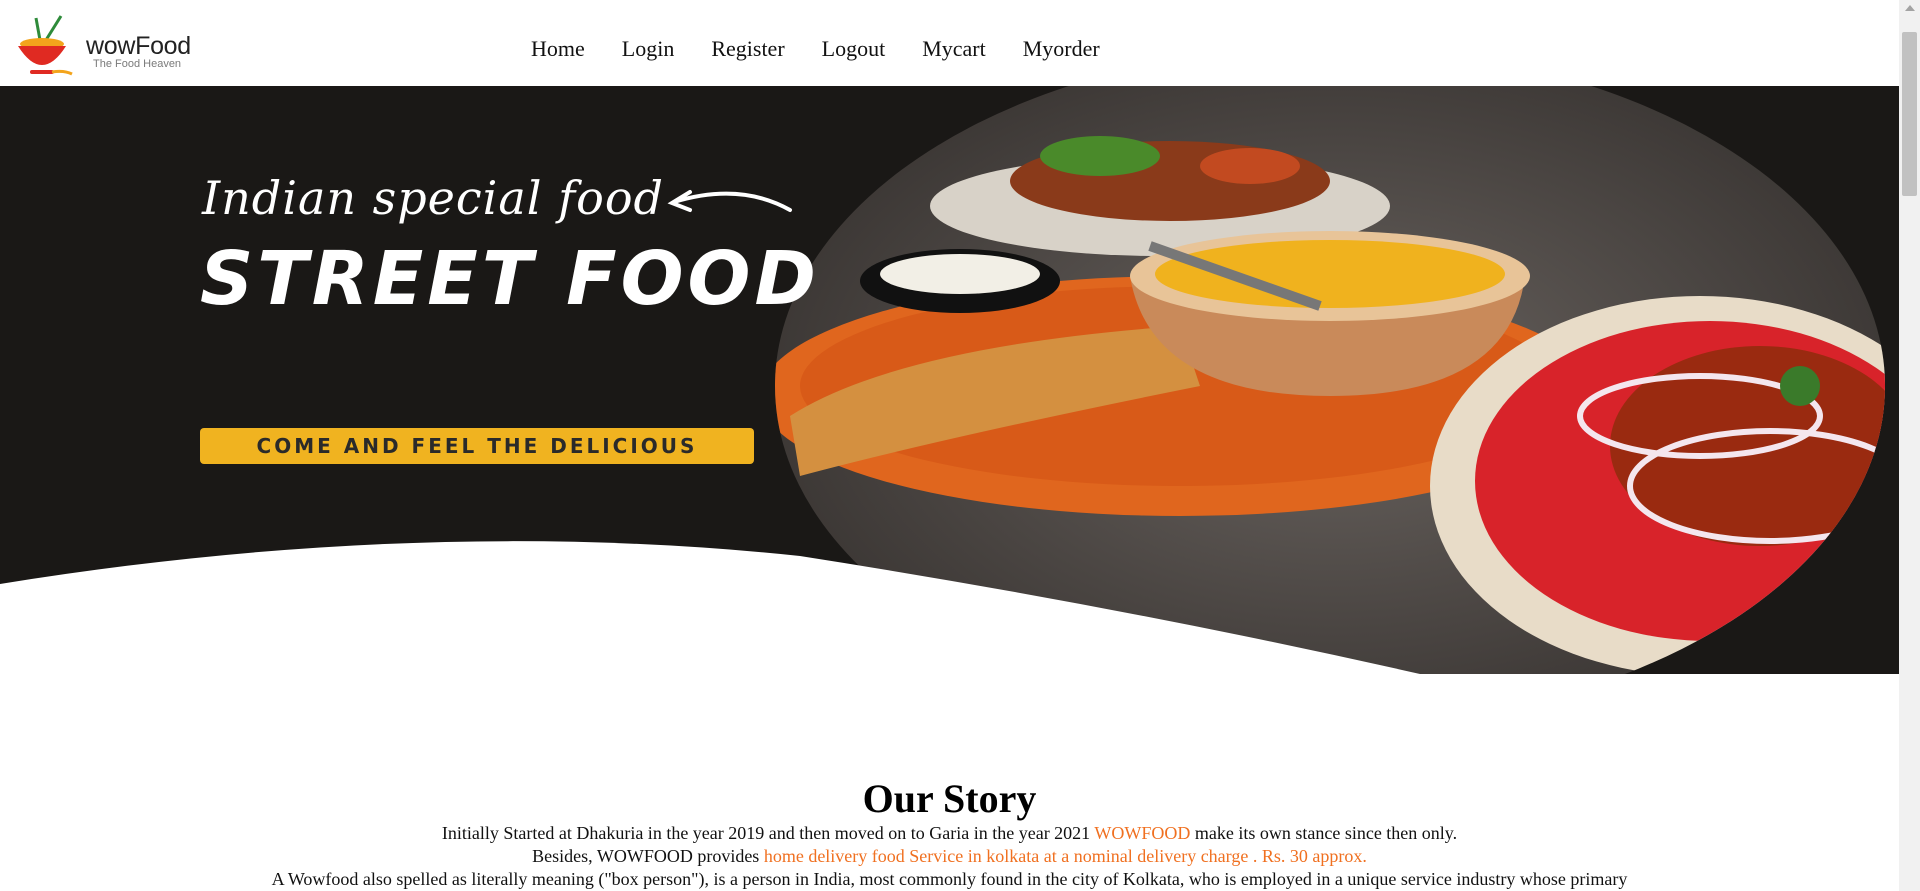  What do you see at coordinates (648, 856) in the screenshot?
I see `story-text: Besides, WOWFOOD provides` at bounding box center [648, 856].